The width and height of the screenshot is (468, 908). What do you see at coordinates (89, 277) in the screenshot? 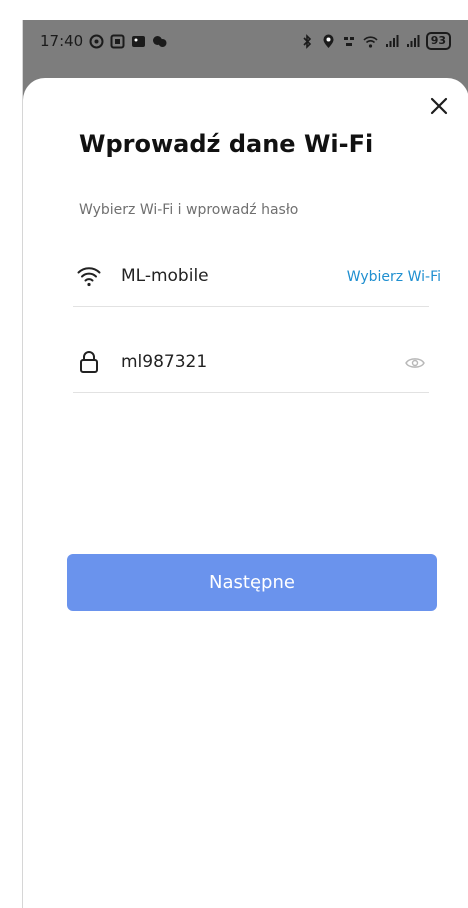
I see `wifi-icon` at bounding box center [89, 277].